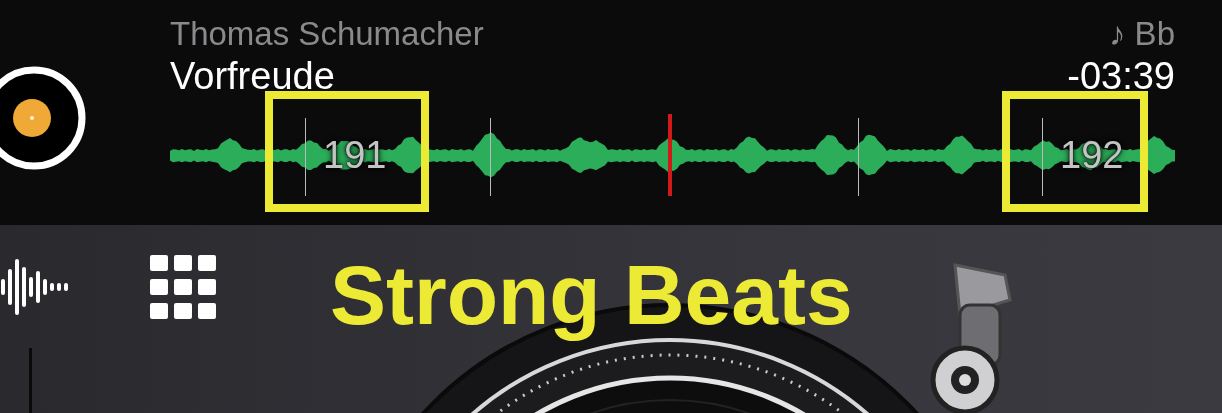 This screenshot has height=413, width=1222. I want to click on waveform-icon, so click(35, 287).